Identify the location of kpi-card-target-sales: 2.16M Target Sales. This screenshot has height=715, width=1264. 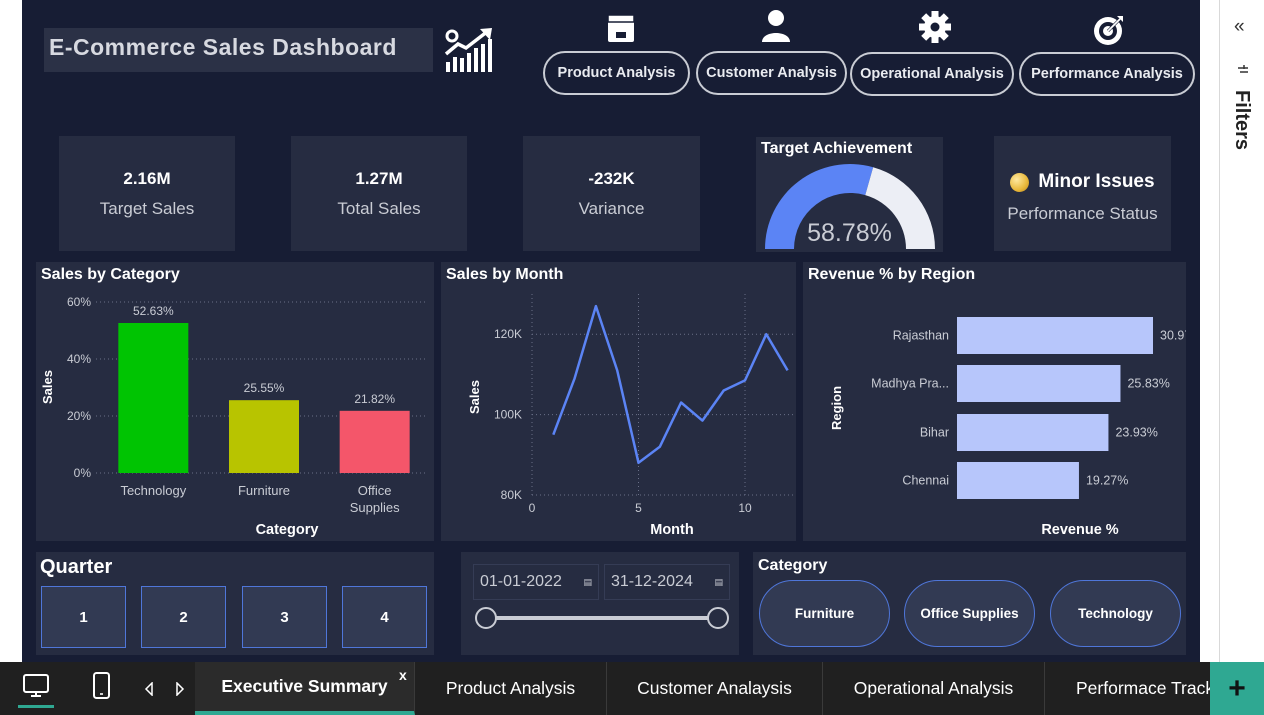
(147, 193).